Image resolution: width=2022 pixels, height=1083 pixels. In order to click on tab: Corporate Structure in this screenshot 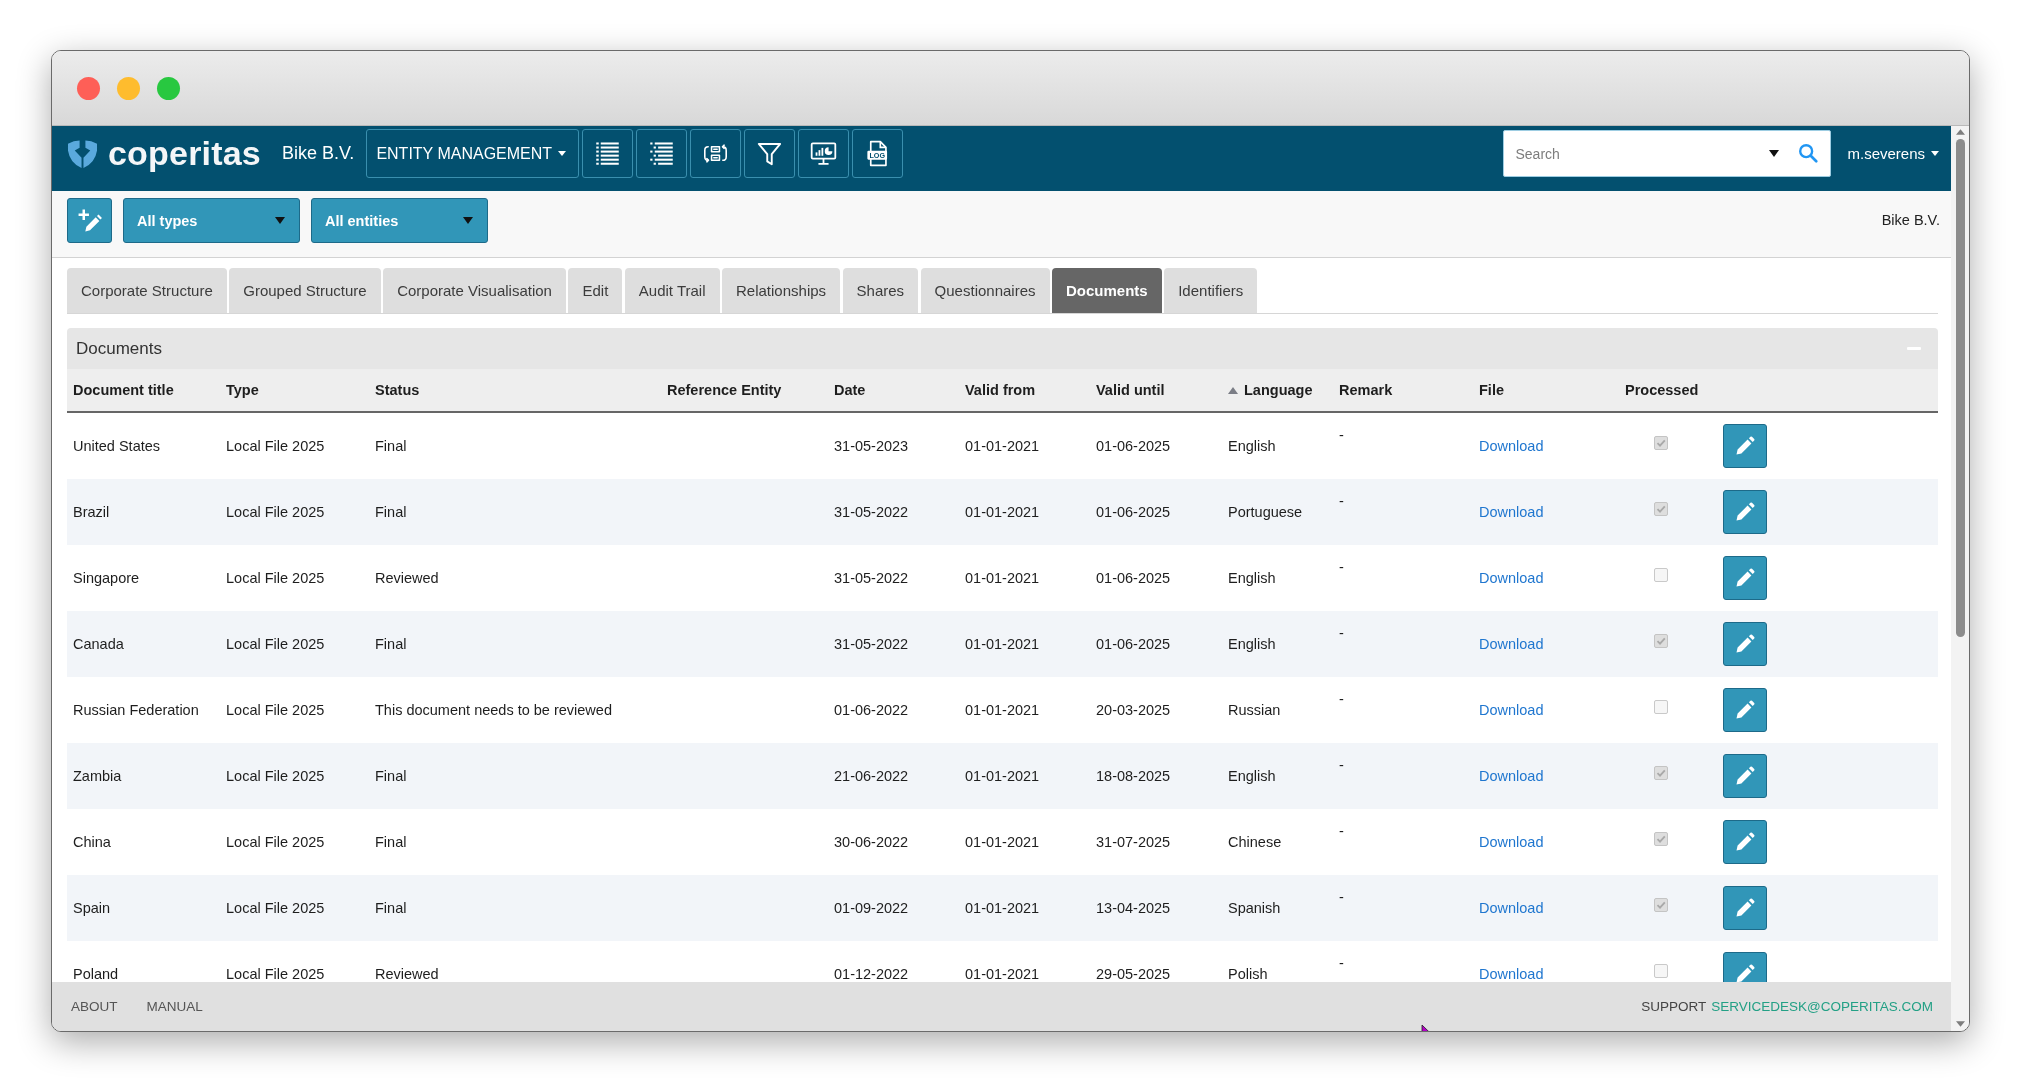, I will do `click(147, 290)`.